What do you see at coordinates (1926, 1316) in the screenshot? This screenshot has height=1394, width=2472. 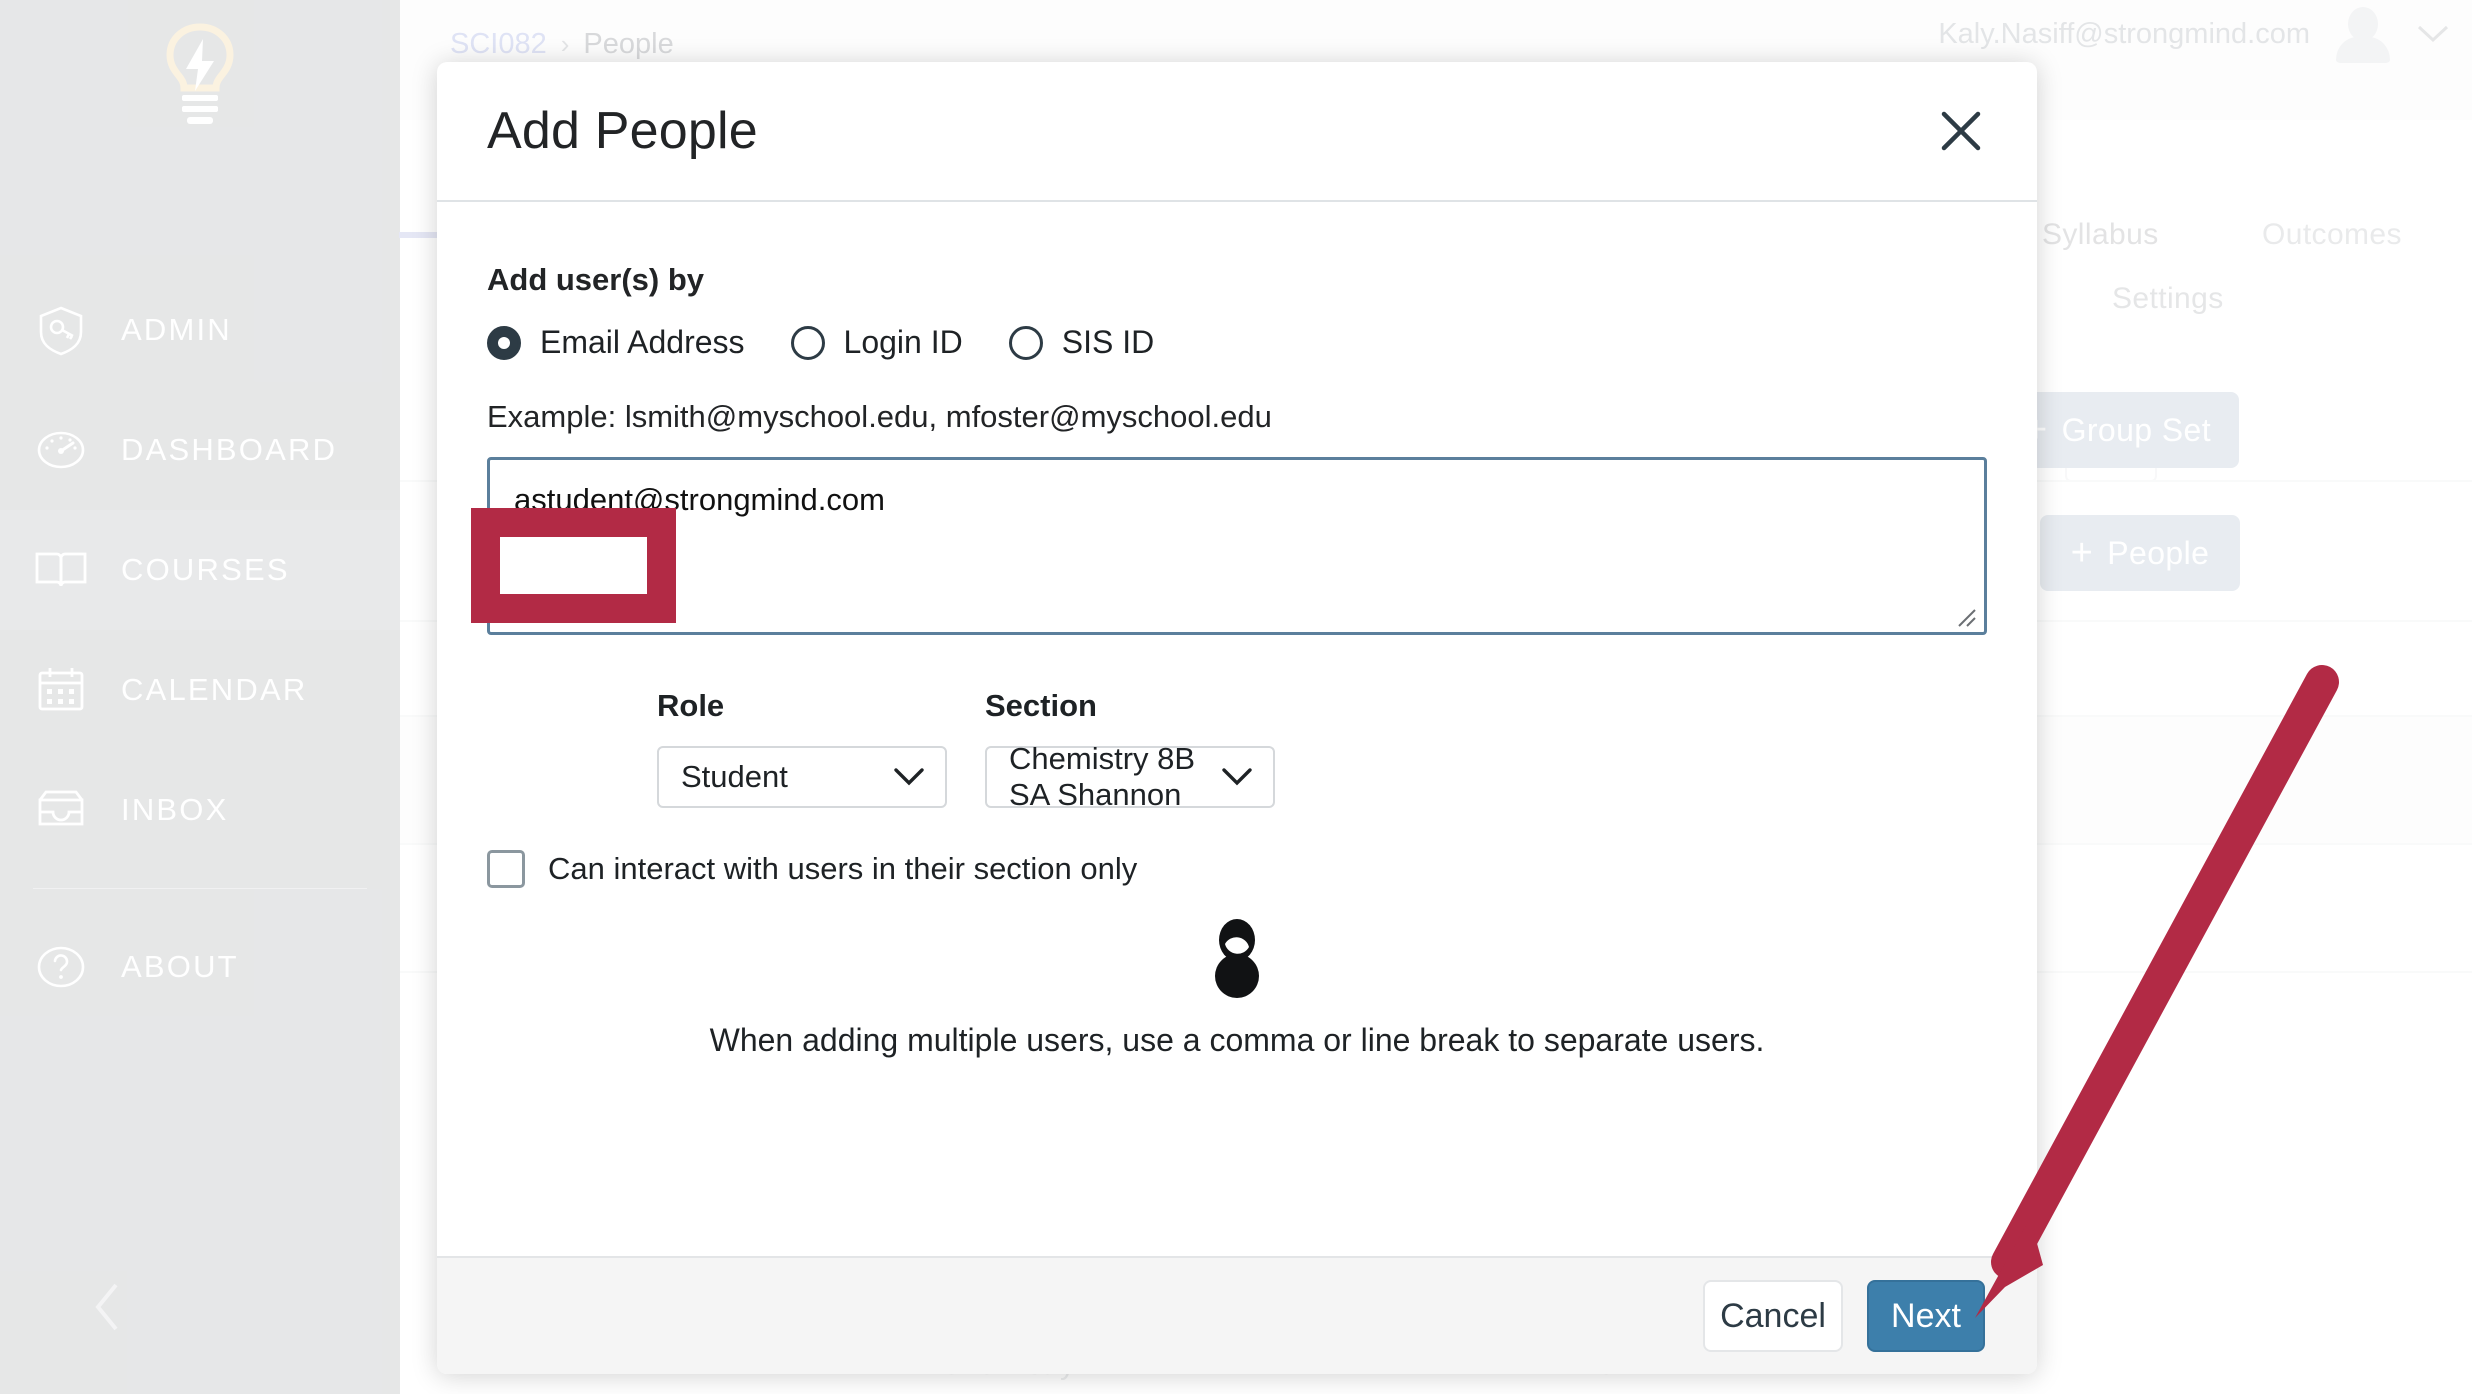 I see `next-button: Next` at bounding box center [1926, 1316].